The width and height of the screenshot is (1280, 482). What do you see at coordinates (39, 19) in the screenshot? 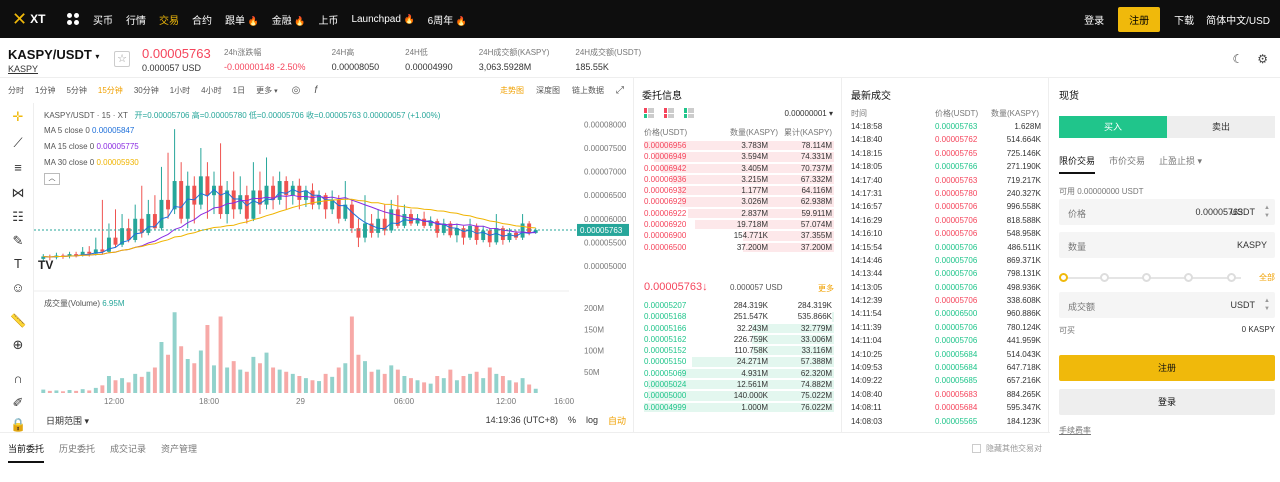
I see `xt-logo: ✕ XT` at bounding box center [39, 19].